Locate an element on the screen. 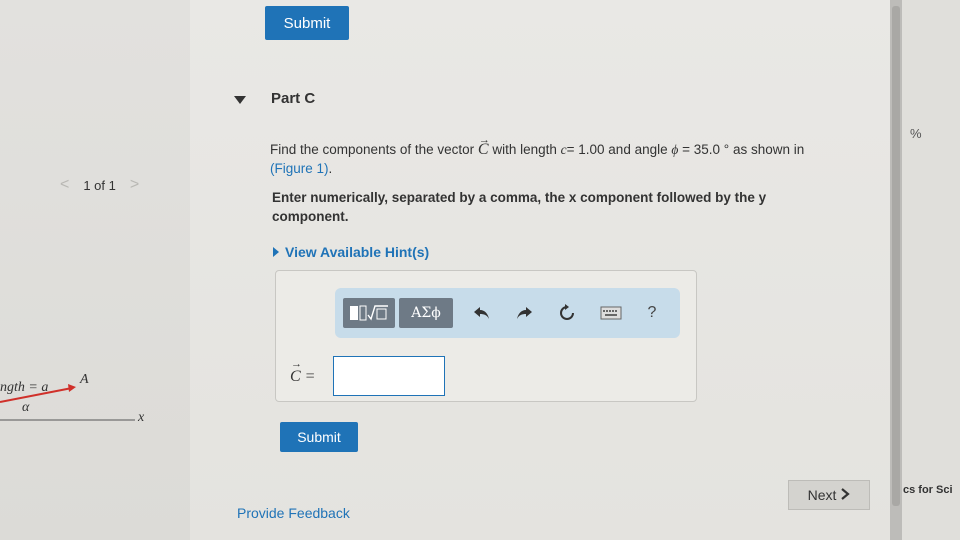 This screenshot has width=960, height=540. next-button: Next is located at coordinates (829, 495).